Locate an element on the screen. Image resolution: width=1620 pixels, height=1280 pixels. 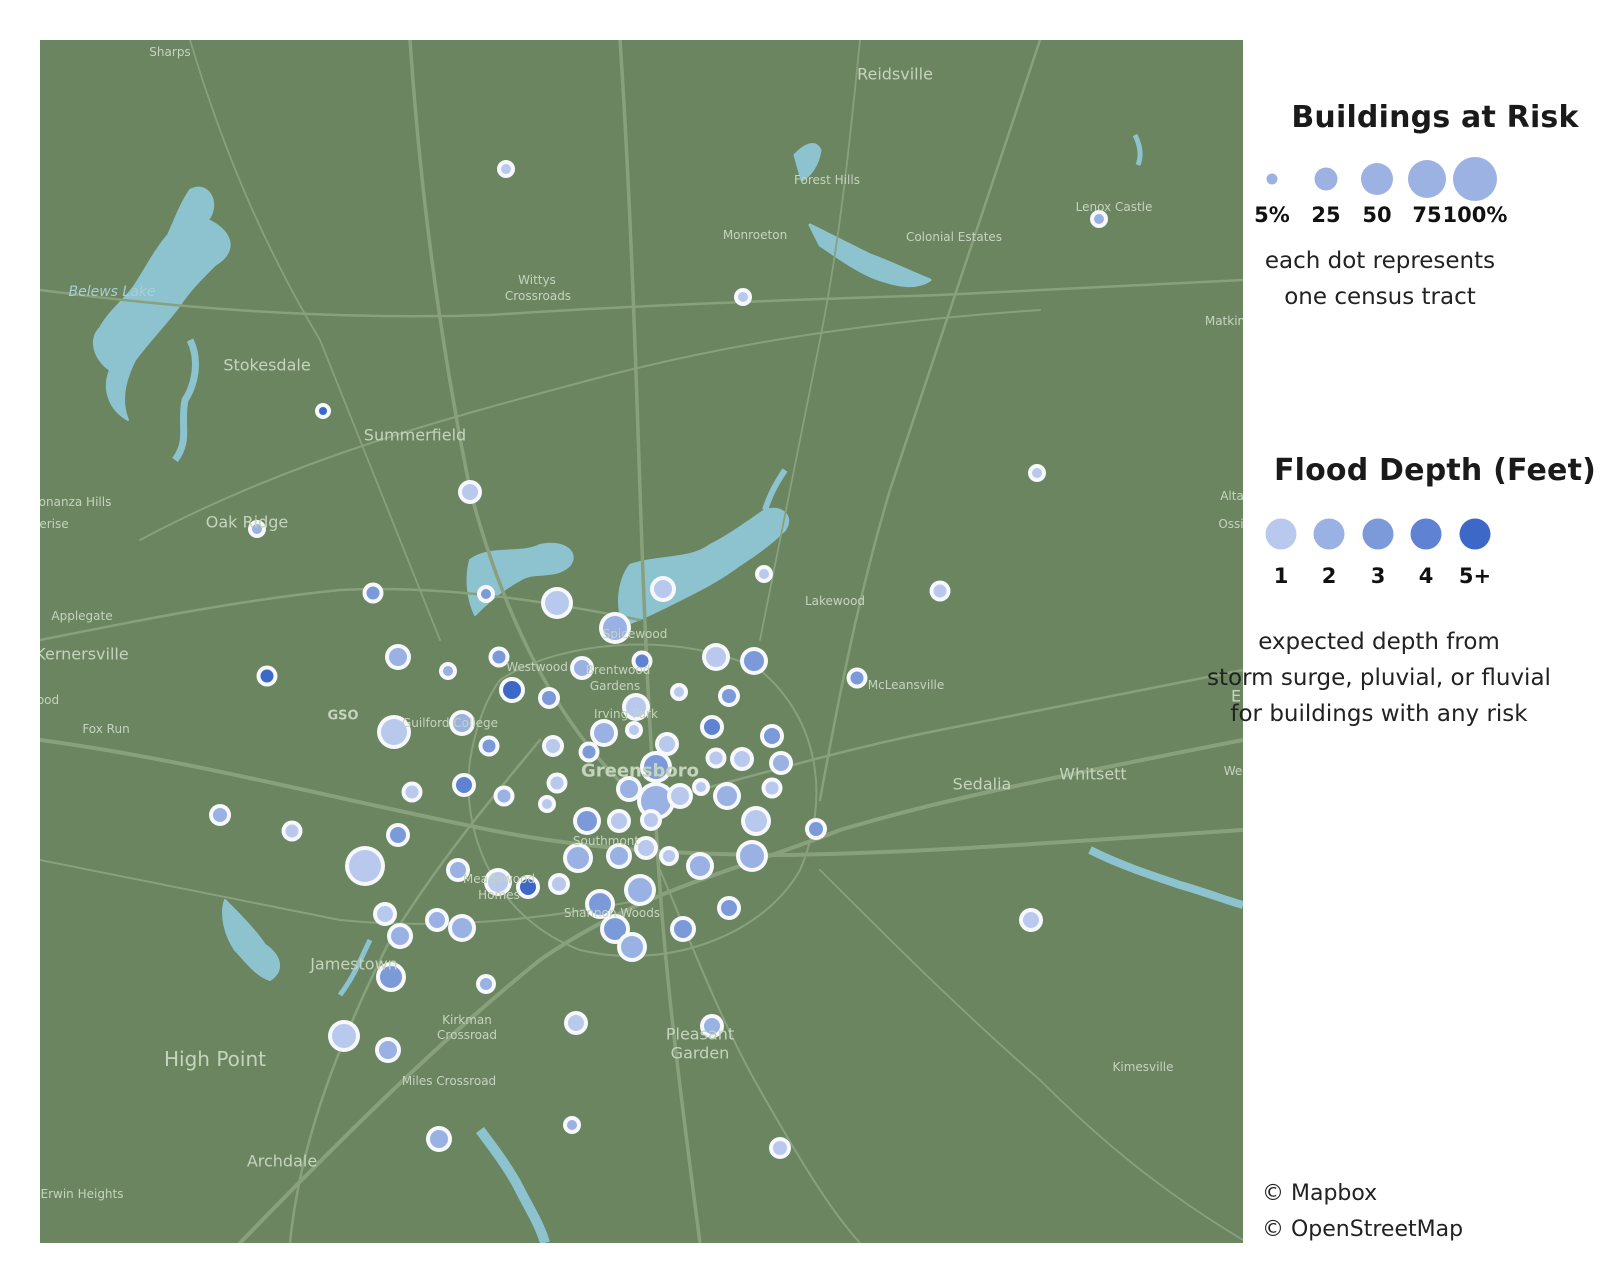
lake-townsend-arm is located at coordinates (775, 489).